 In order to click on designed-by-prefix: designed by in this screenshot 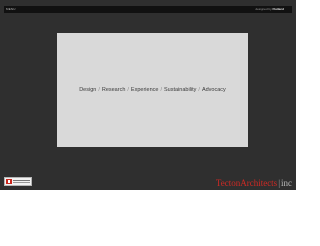, I will do `click(263, 9)`.